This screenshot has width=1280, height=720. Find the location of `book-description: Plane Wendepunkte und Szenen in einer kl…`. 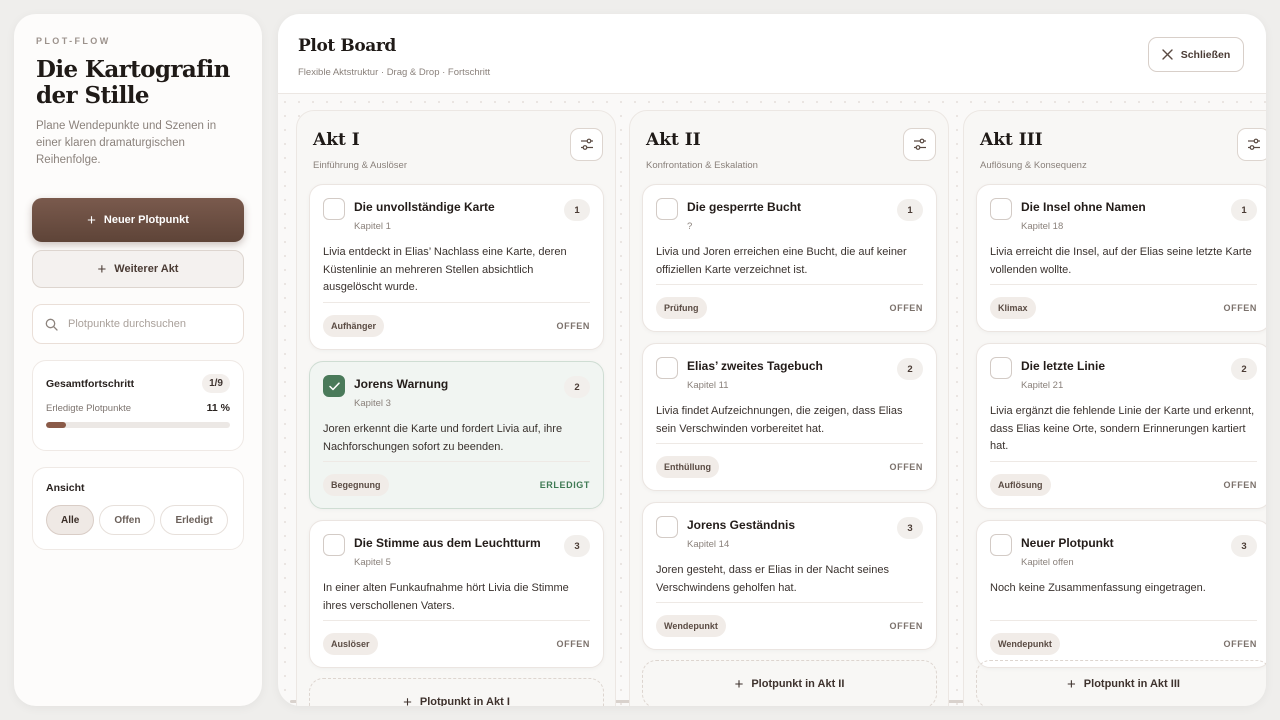

book-description: Plane Wendepunkte und Szenen in einer kl… is located at coordinates (126, 143).